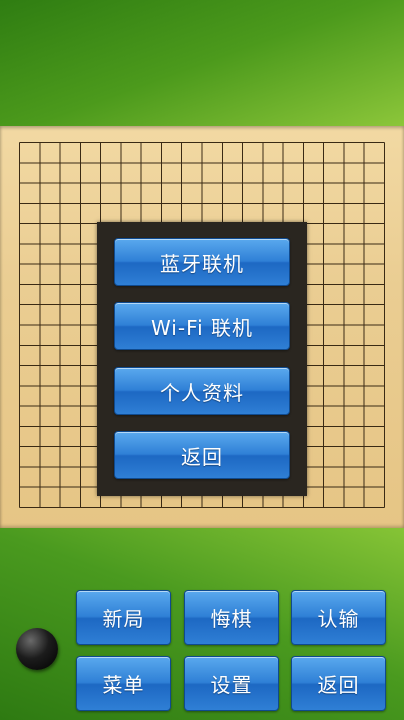 The image size is (404, 720). I want to click on menu-button: 菜单, so click(123, 683).